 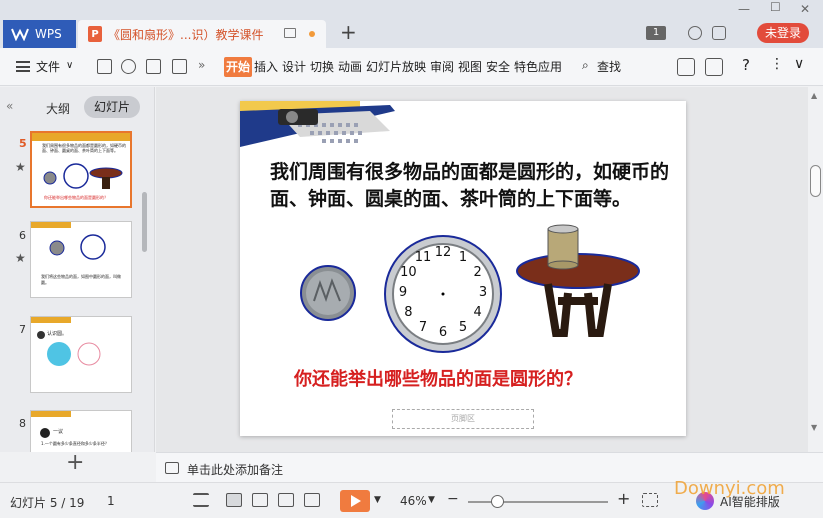 I want to click on tab-slides: 幻灯片, so click(x=112, y=107).